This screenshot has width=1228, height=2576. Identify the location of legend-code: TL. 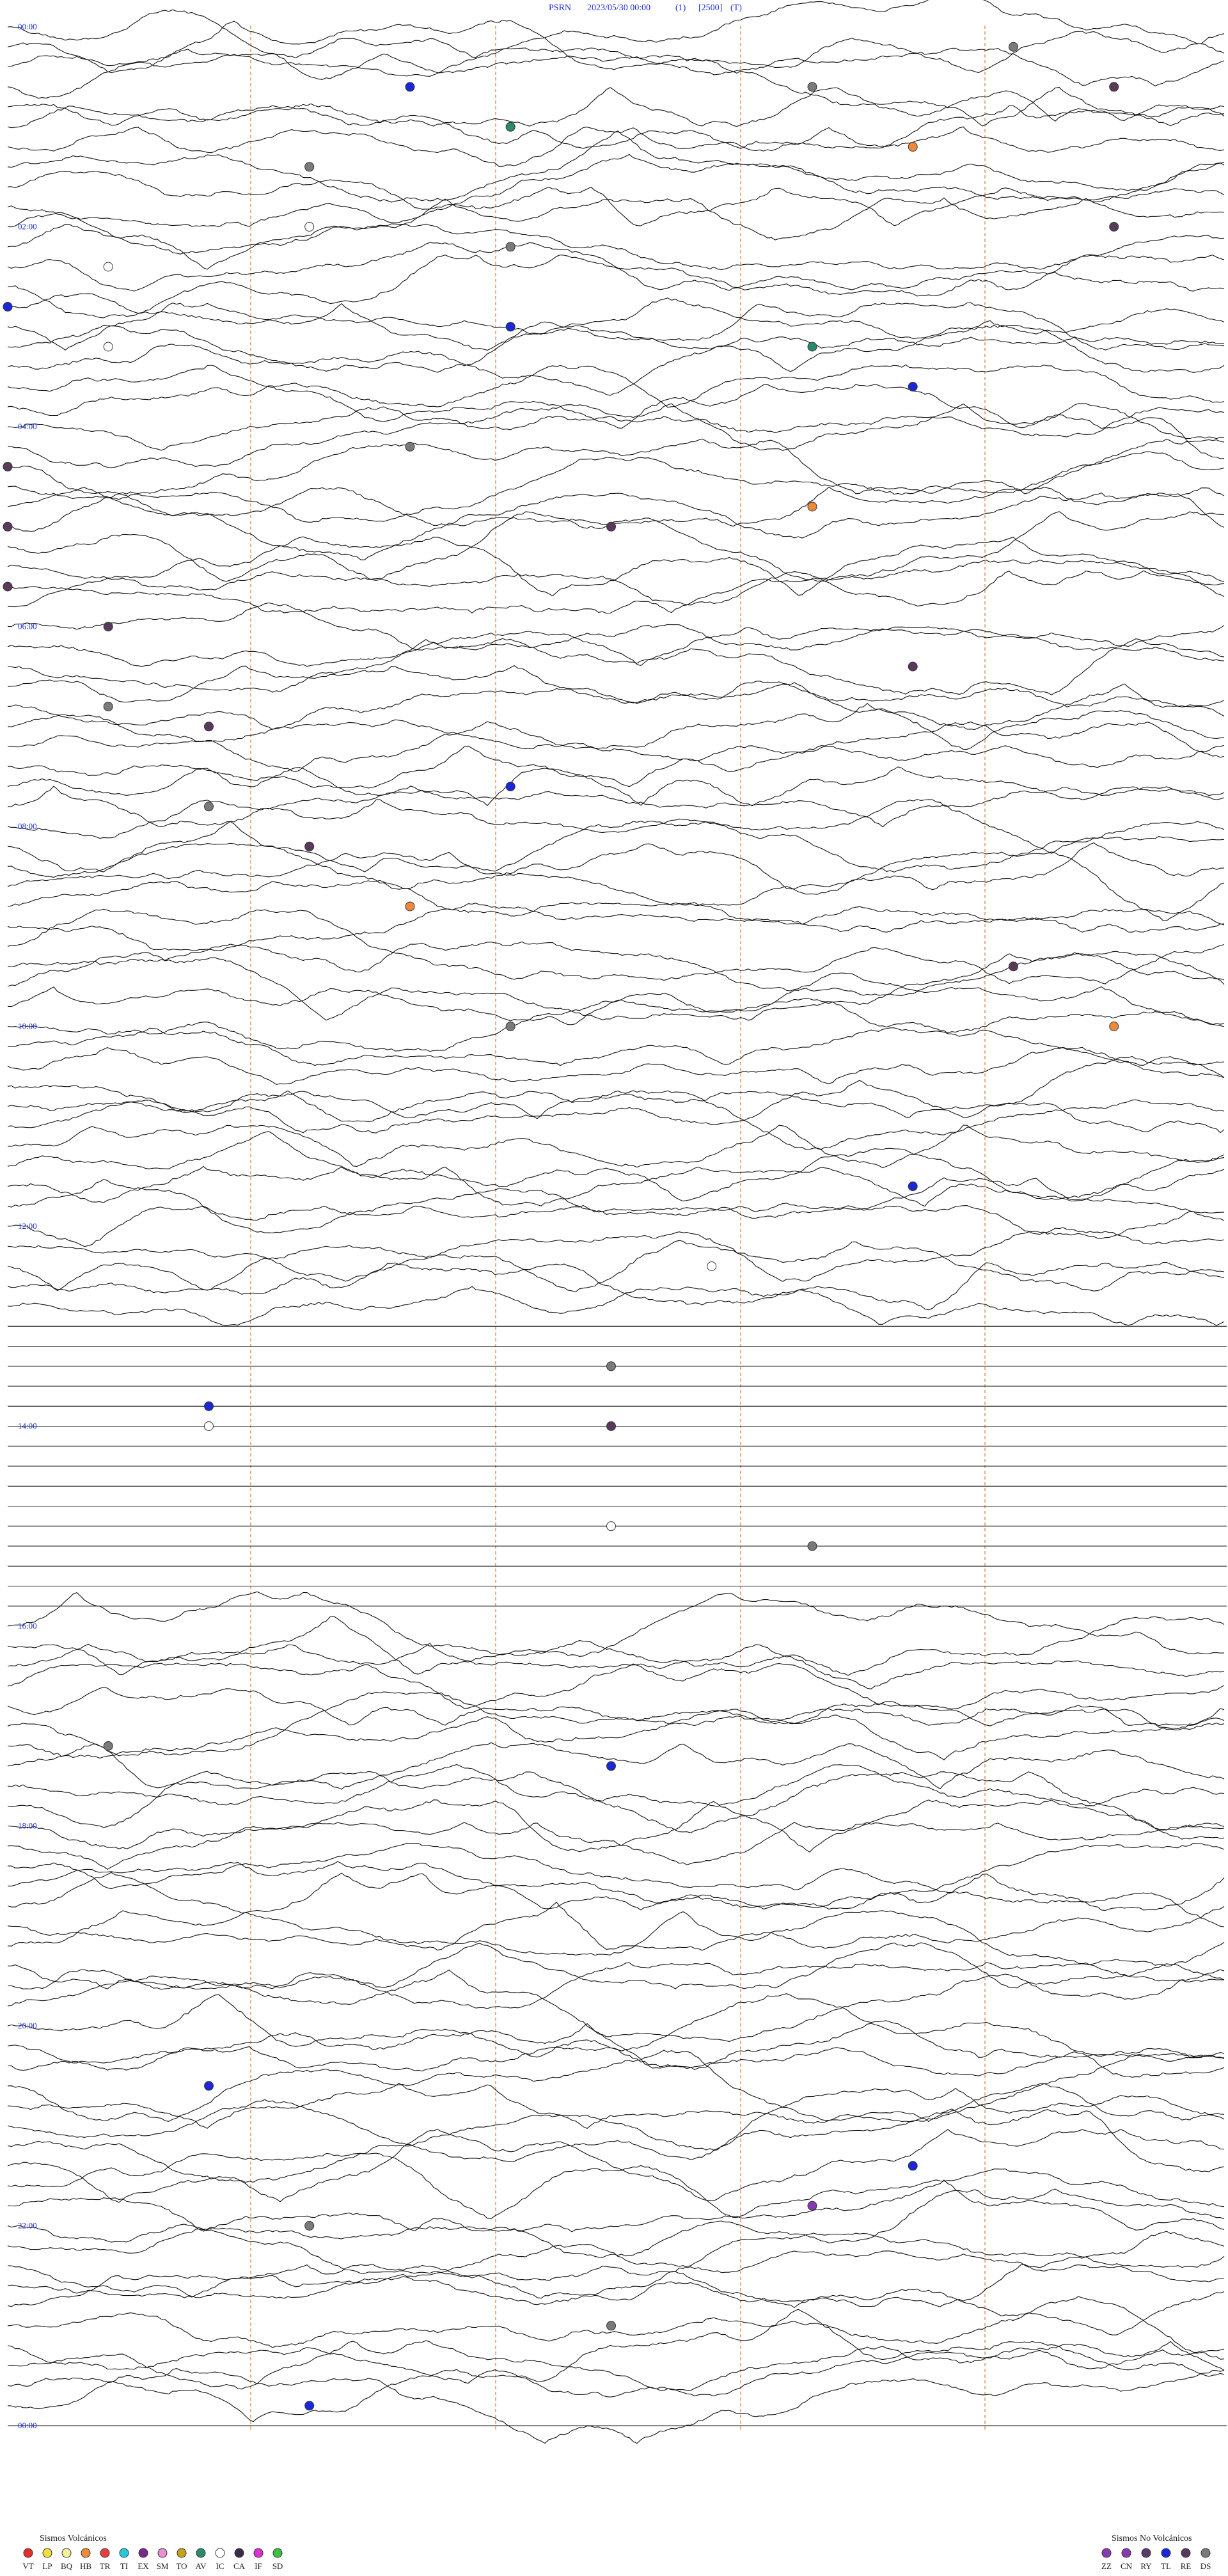
(1166, 2566).